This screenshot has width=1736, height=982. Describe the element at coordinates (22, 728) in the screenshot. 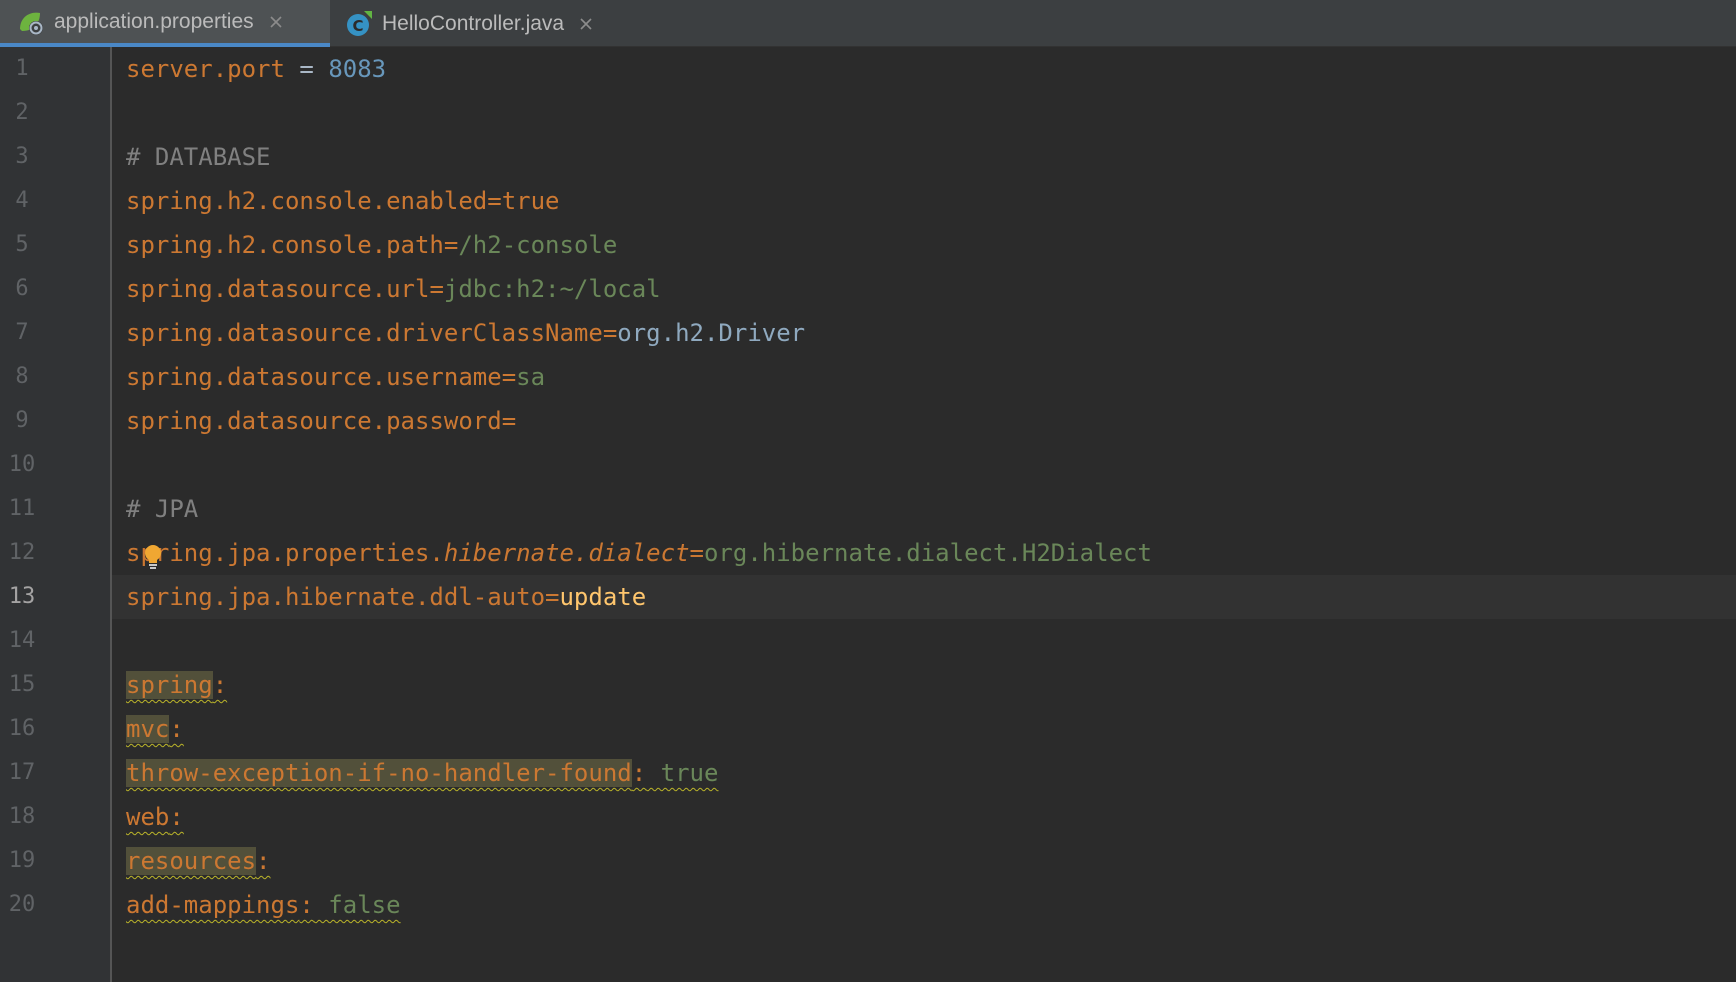

I see `line-number: 16` at that location.